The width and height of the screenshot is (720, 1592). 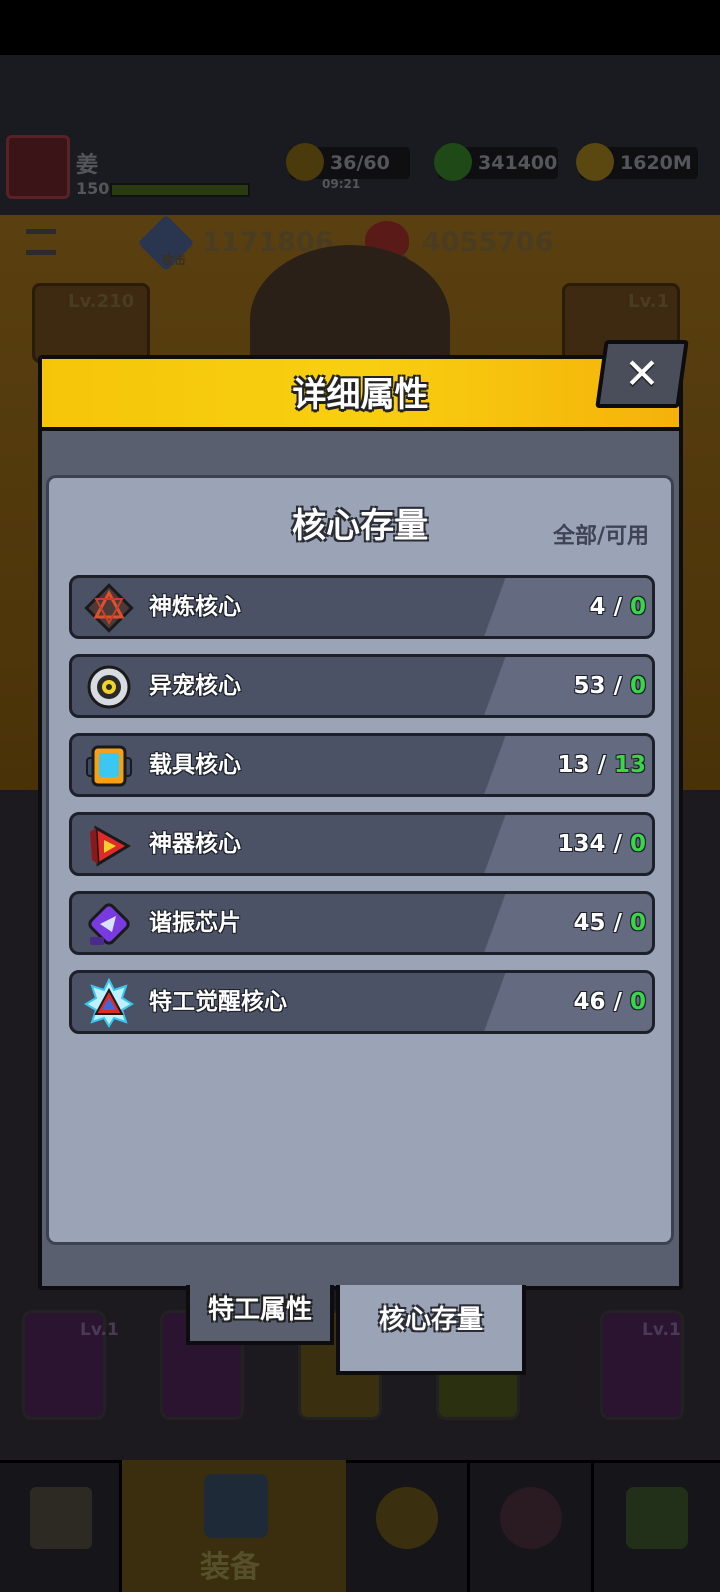 I want to click on nav-equip-button: 装备, so click(x=234, y=1526).